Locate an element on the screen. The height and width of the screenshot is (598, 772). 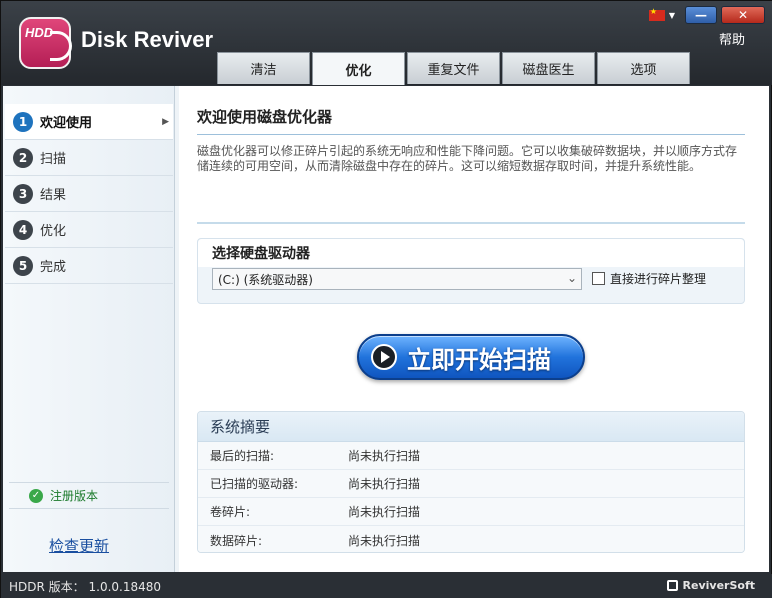
reviversoft-icon is located at coordinates (672, 585).